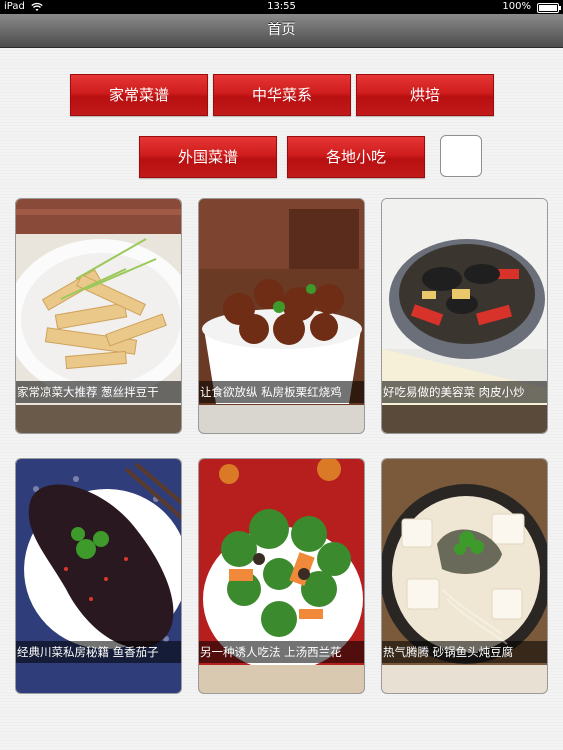  I want to click on recipe-card: 让食欲放纵 私房板栗红烧鸡, so click(281, 316).